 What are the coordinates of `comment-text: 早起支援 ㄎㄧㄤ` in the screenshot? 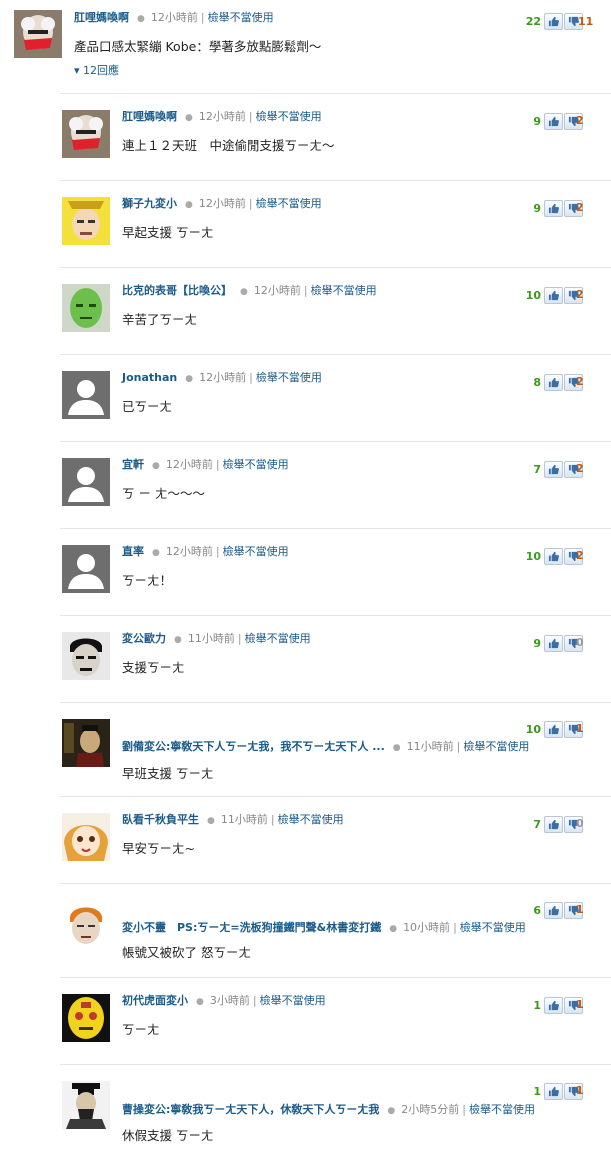 It's located at (168, 232).